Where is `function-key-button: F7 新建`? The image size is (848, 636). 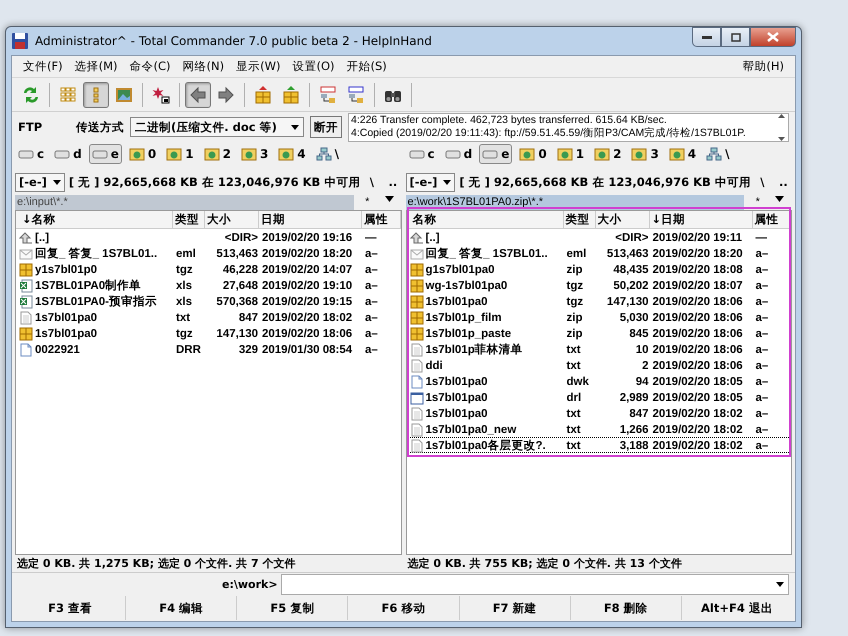
function-key-button: F7 新建 is located at coordinates (515, 608).